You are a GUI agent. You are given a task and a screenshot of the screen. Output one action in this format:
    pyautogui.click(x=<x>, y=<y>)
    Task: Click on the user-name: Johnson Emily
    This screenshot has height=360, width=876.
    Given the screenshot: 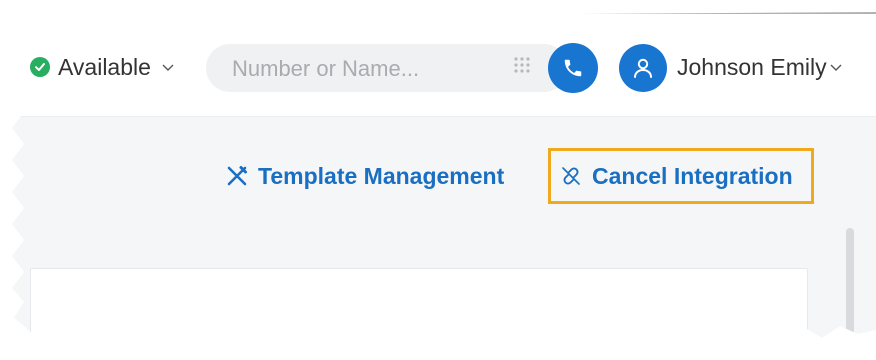 What is the action you would take?
    pyautogui.click(x=752, y=66)
    